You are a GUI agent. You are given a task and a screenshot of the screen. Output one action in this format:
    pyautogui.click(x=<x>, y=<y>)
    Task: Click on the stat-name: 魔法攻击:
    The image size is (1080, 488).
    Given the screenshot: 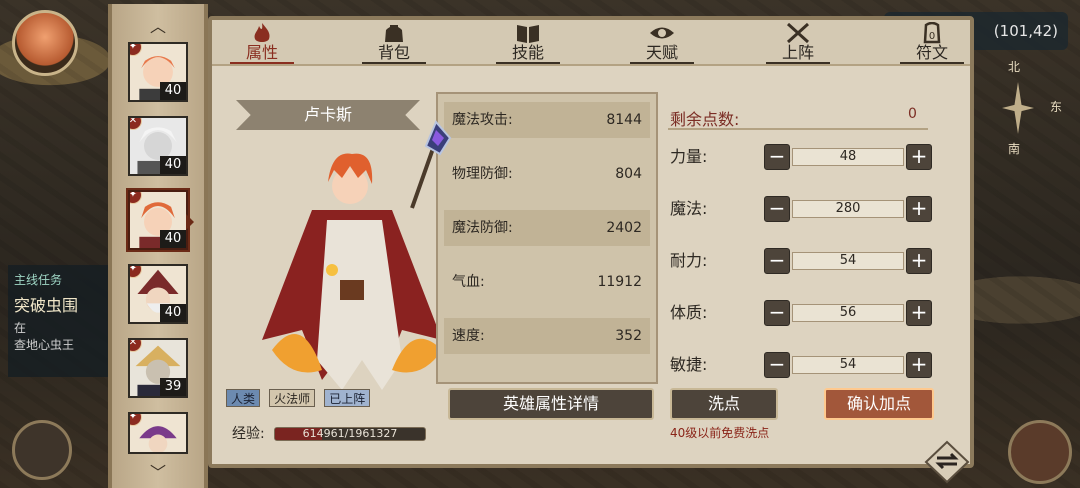 What is the action you would take?
    pyautogui.click(x=482, y=120)
    